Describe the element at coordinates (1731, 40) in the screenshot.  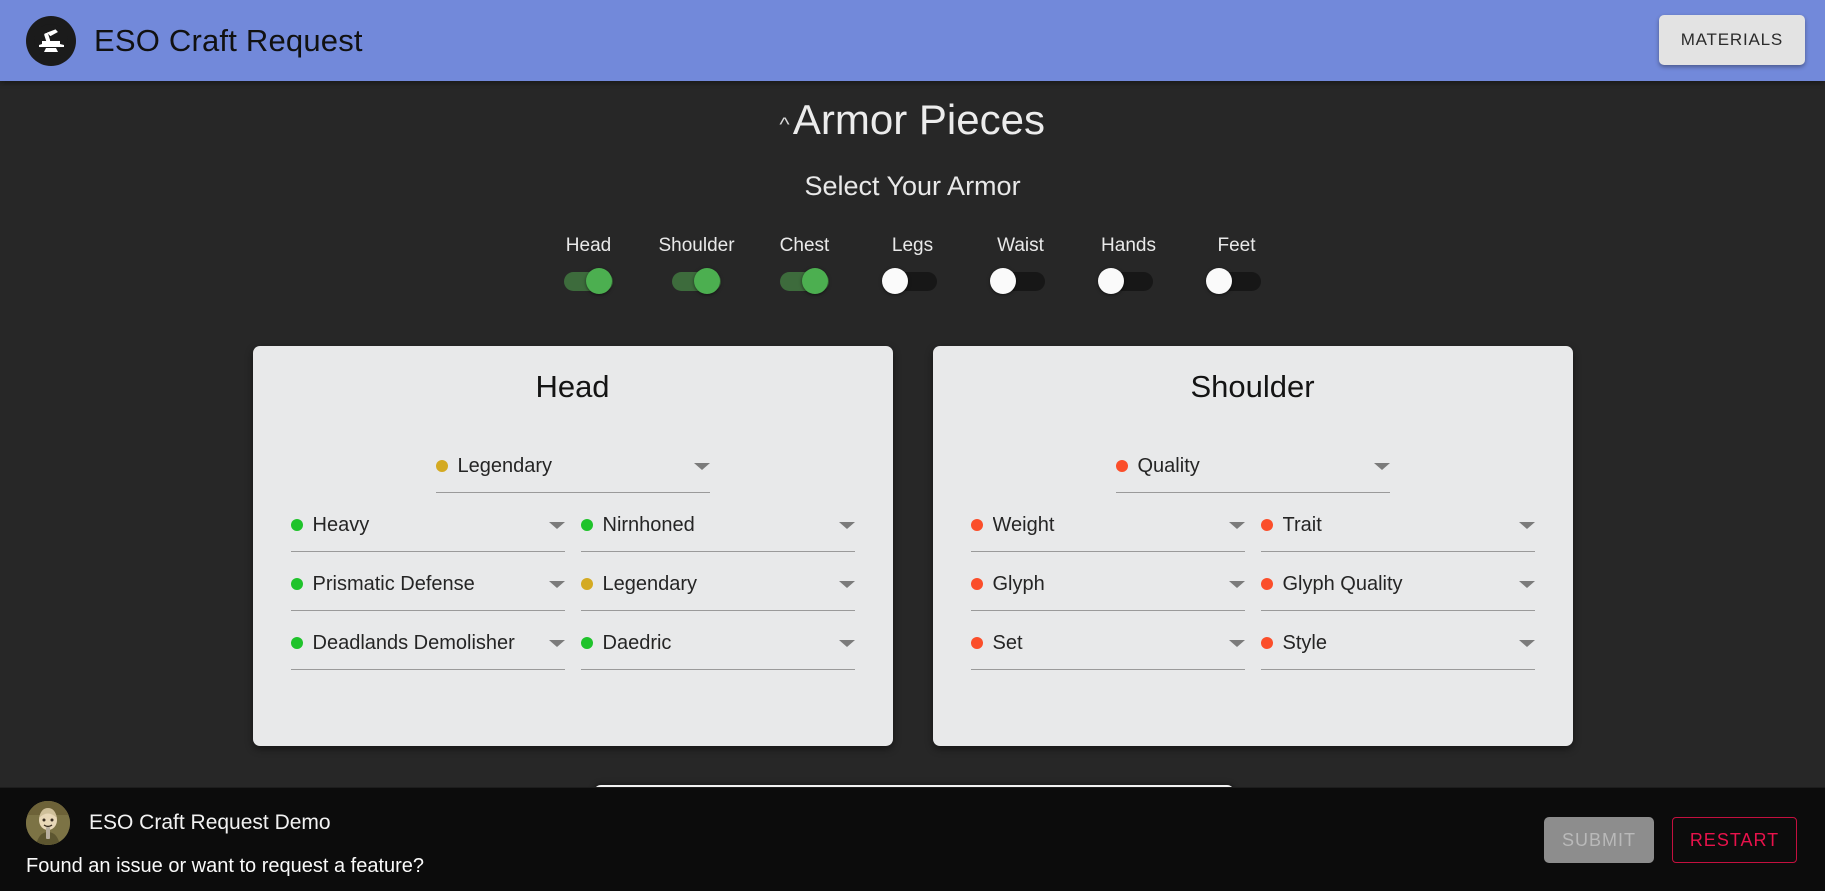
I see `materials-button: MATERIALS` at that location.